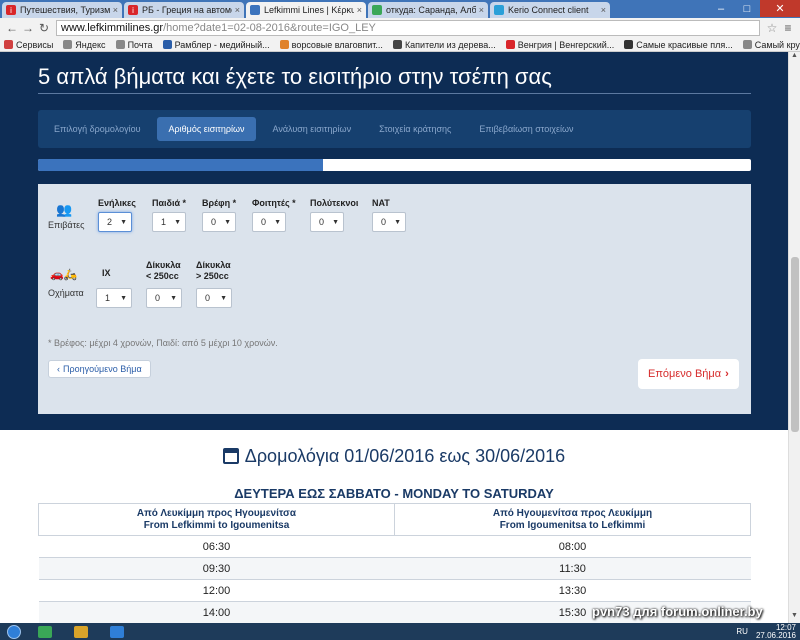 The image size is (800, 640). What do you see at coordinates (772, 28) in the screenshot?
I see `bookmark-star-icon: ☆` at bounding box center [772, 28].